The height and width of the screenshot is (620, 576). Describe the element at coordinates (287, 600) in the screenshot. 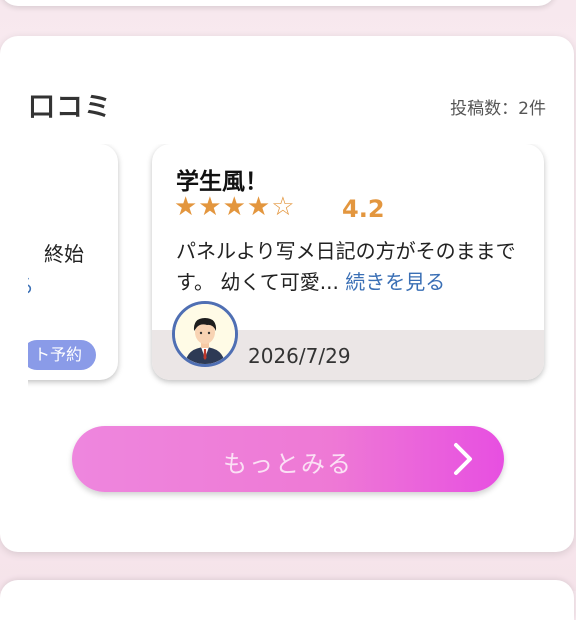

I see `next-section-card` at that location.